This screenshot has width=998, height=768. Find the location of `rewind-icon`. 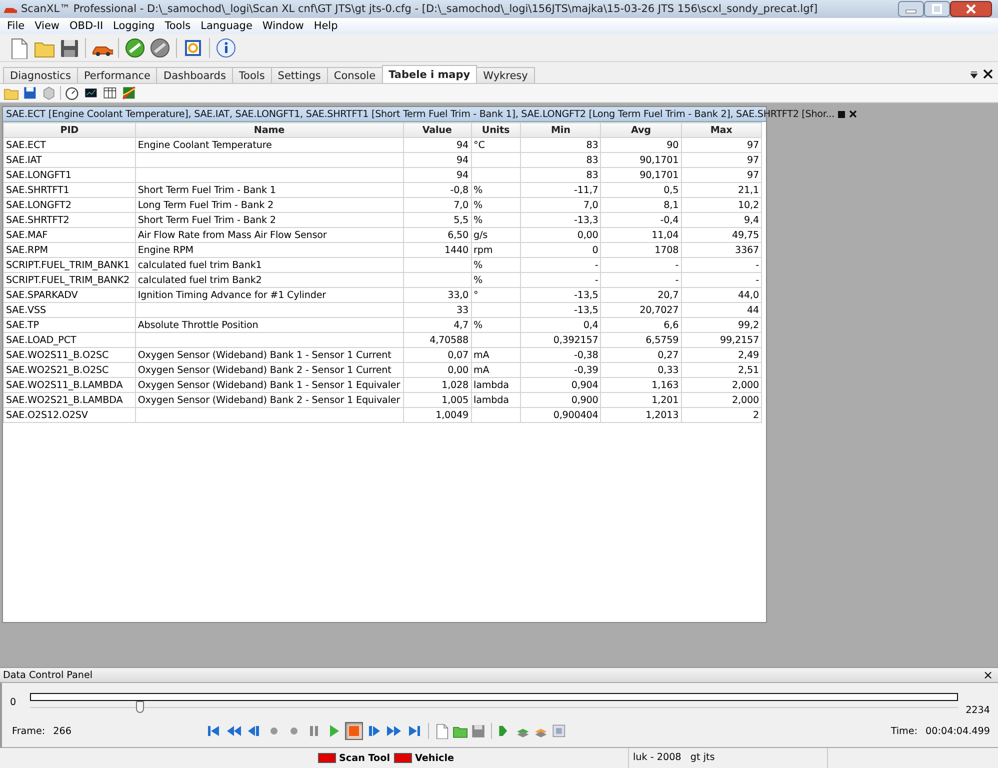

rewind-icon is located at coordinates (234, 731).